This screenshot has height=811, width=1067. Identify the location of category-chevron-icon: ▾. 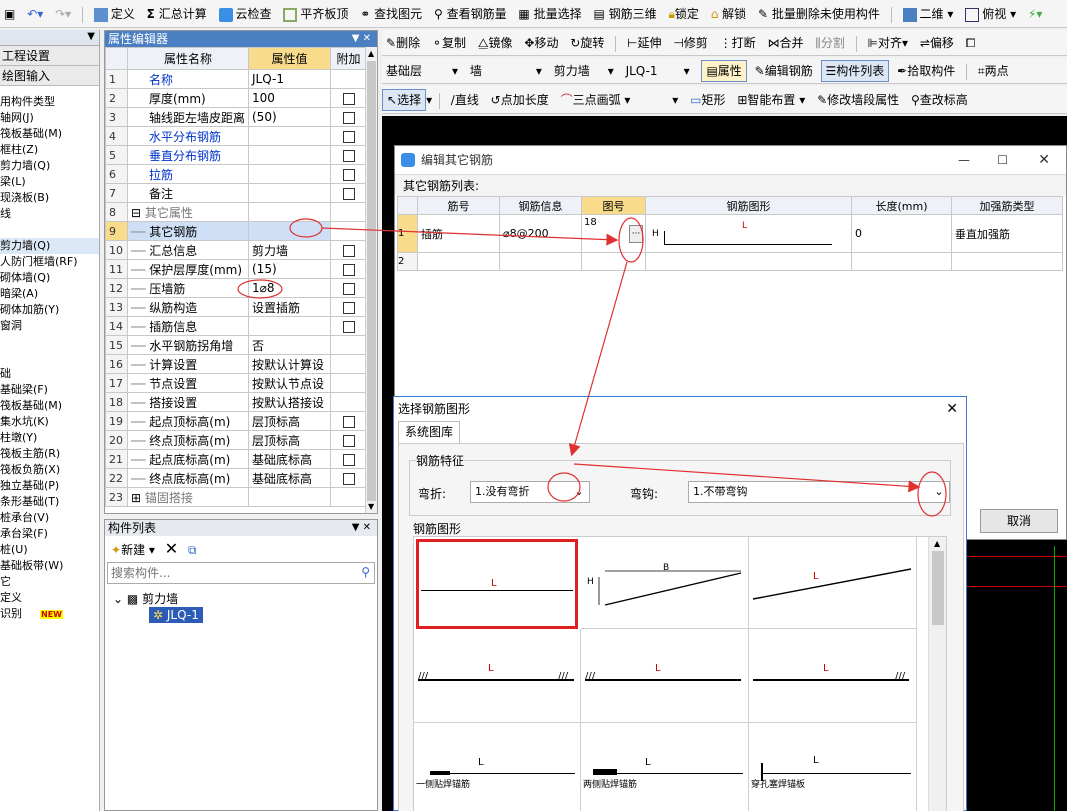
(539, 71).